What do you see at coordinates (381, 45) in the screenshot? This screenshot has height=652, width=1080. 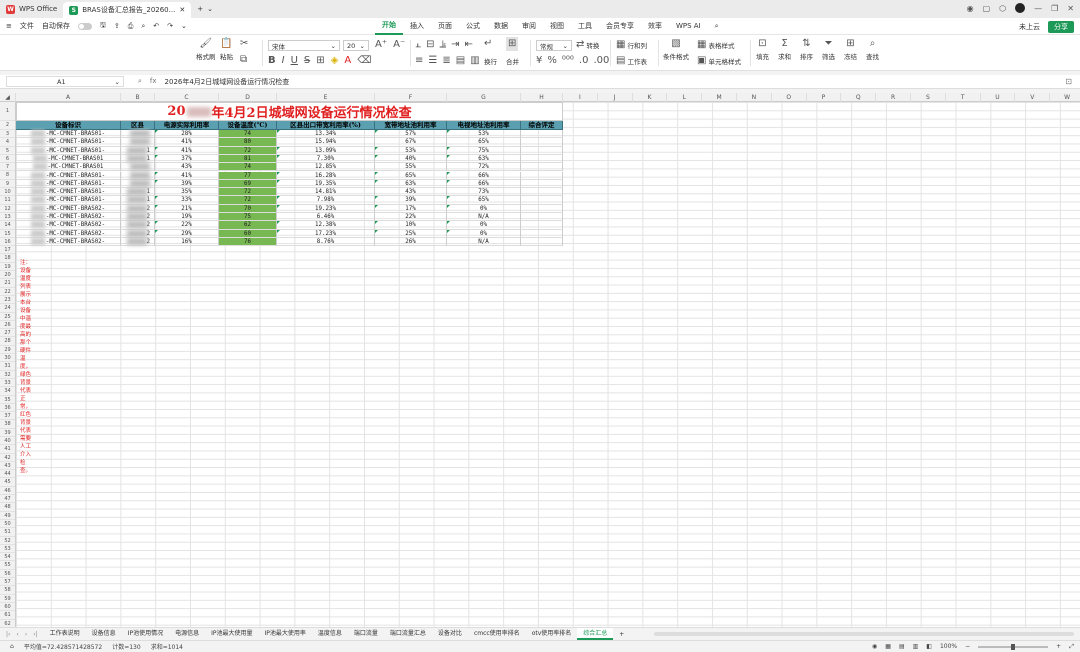 I see `increase-font-icon: A⁺` at bounding box center [381, 45].